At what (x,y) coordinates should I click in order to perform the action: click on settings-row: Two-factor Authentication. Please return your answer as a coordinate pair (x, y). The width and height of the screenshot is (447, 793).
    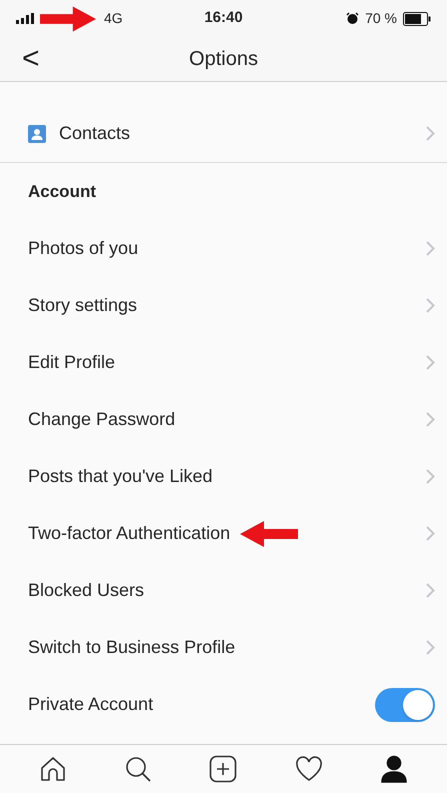
    Looking at the image, I should click on (223, 533).